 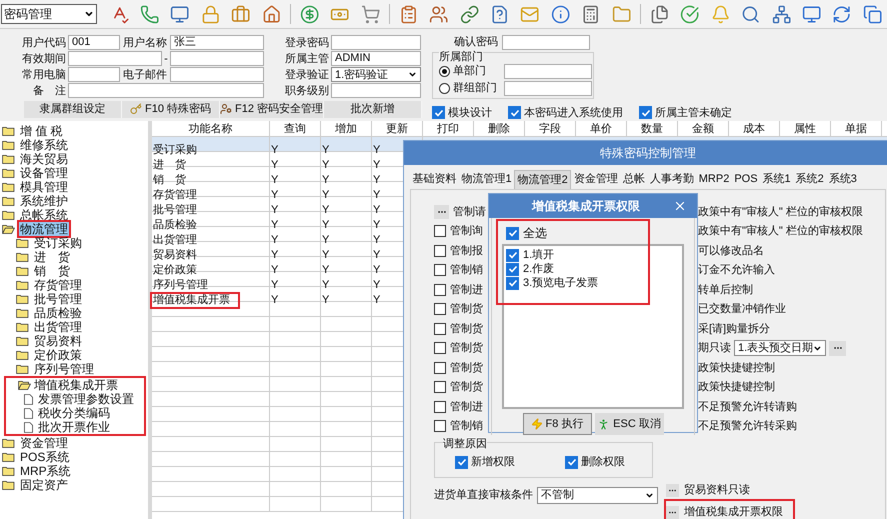 What do you see at coordinates (180, 14) in the screenshot?
I see `monitor-icon` at bounding box center [180, 14].